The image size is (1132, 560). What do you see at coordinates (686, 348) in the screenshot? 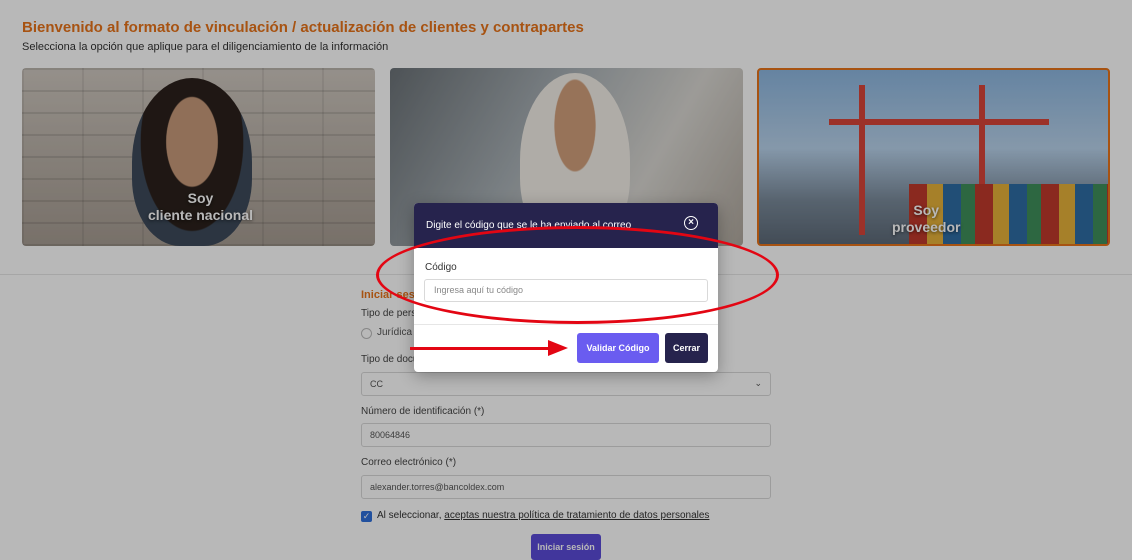
I see `close-button: Cerrar` at bounding box center [686, 348].